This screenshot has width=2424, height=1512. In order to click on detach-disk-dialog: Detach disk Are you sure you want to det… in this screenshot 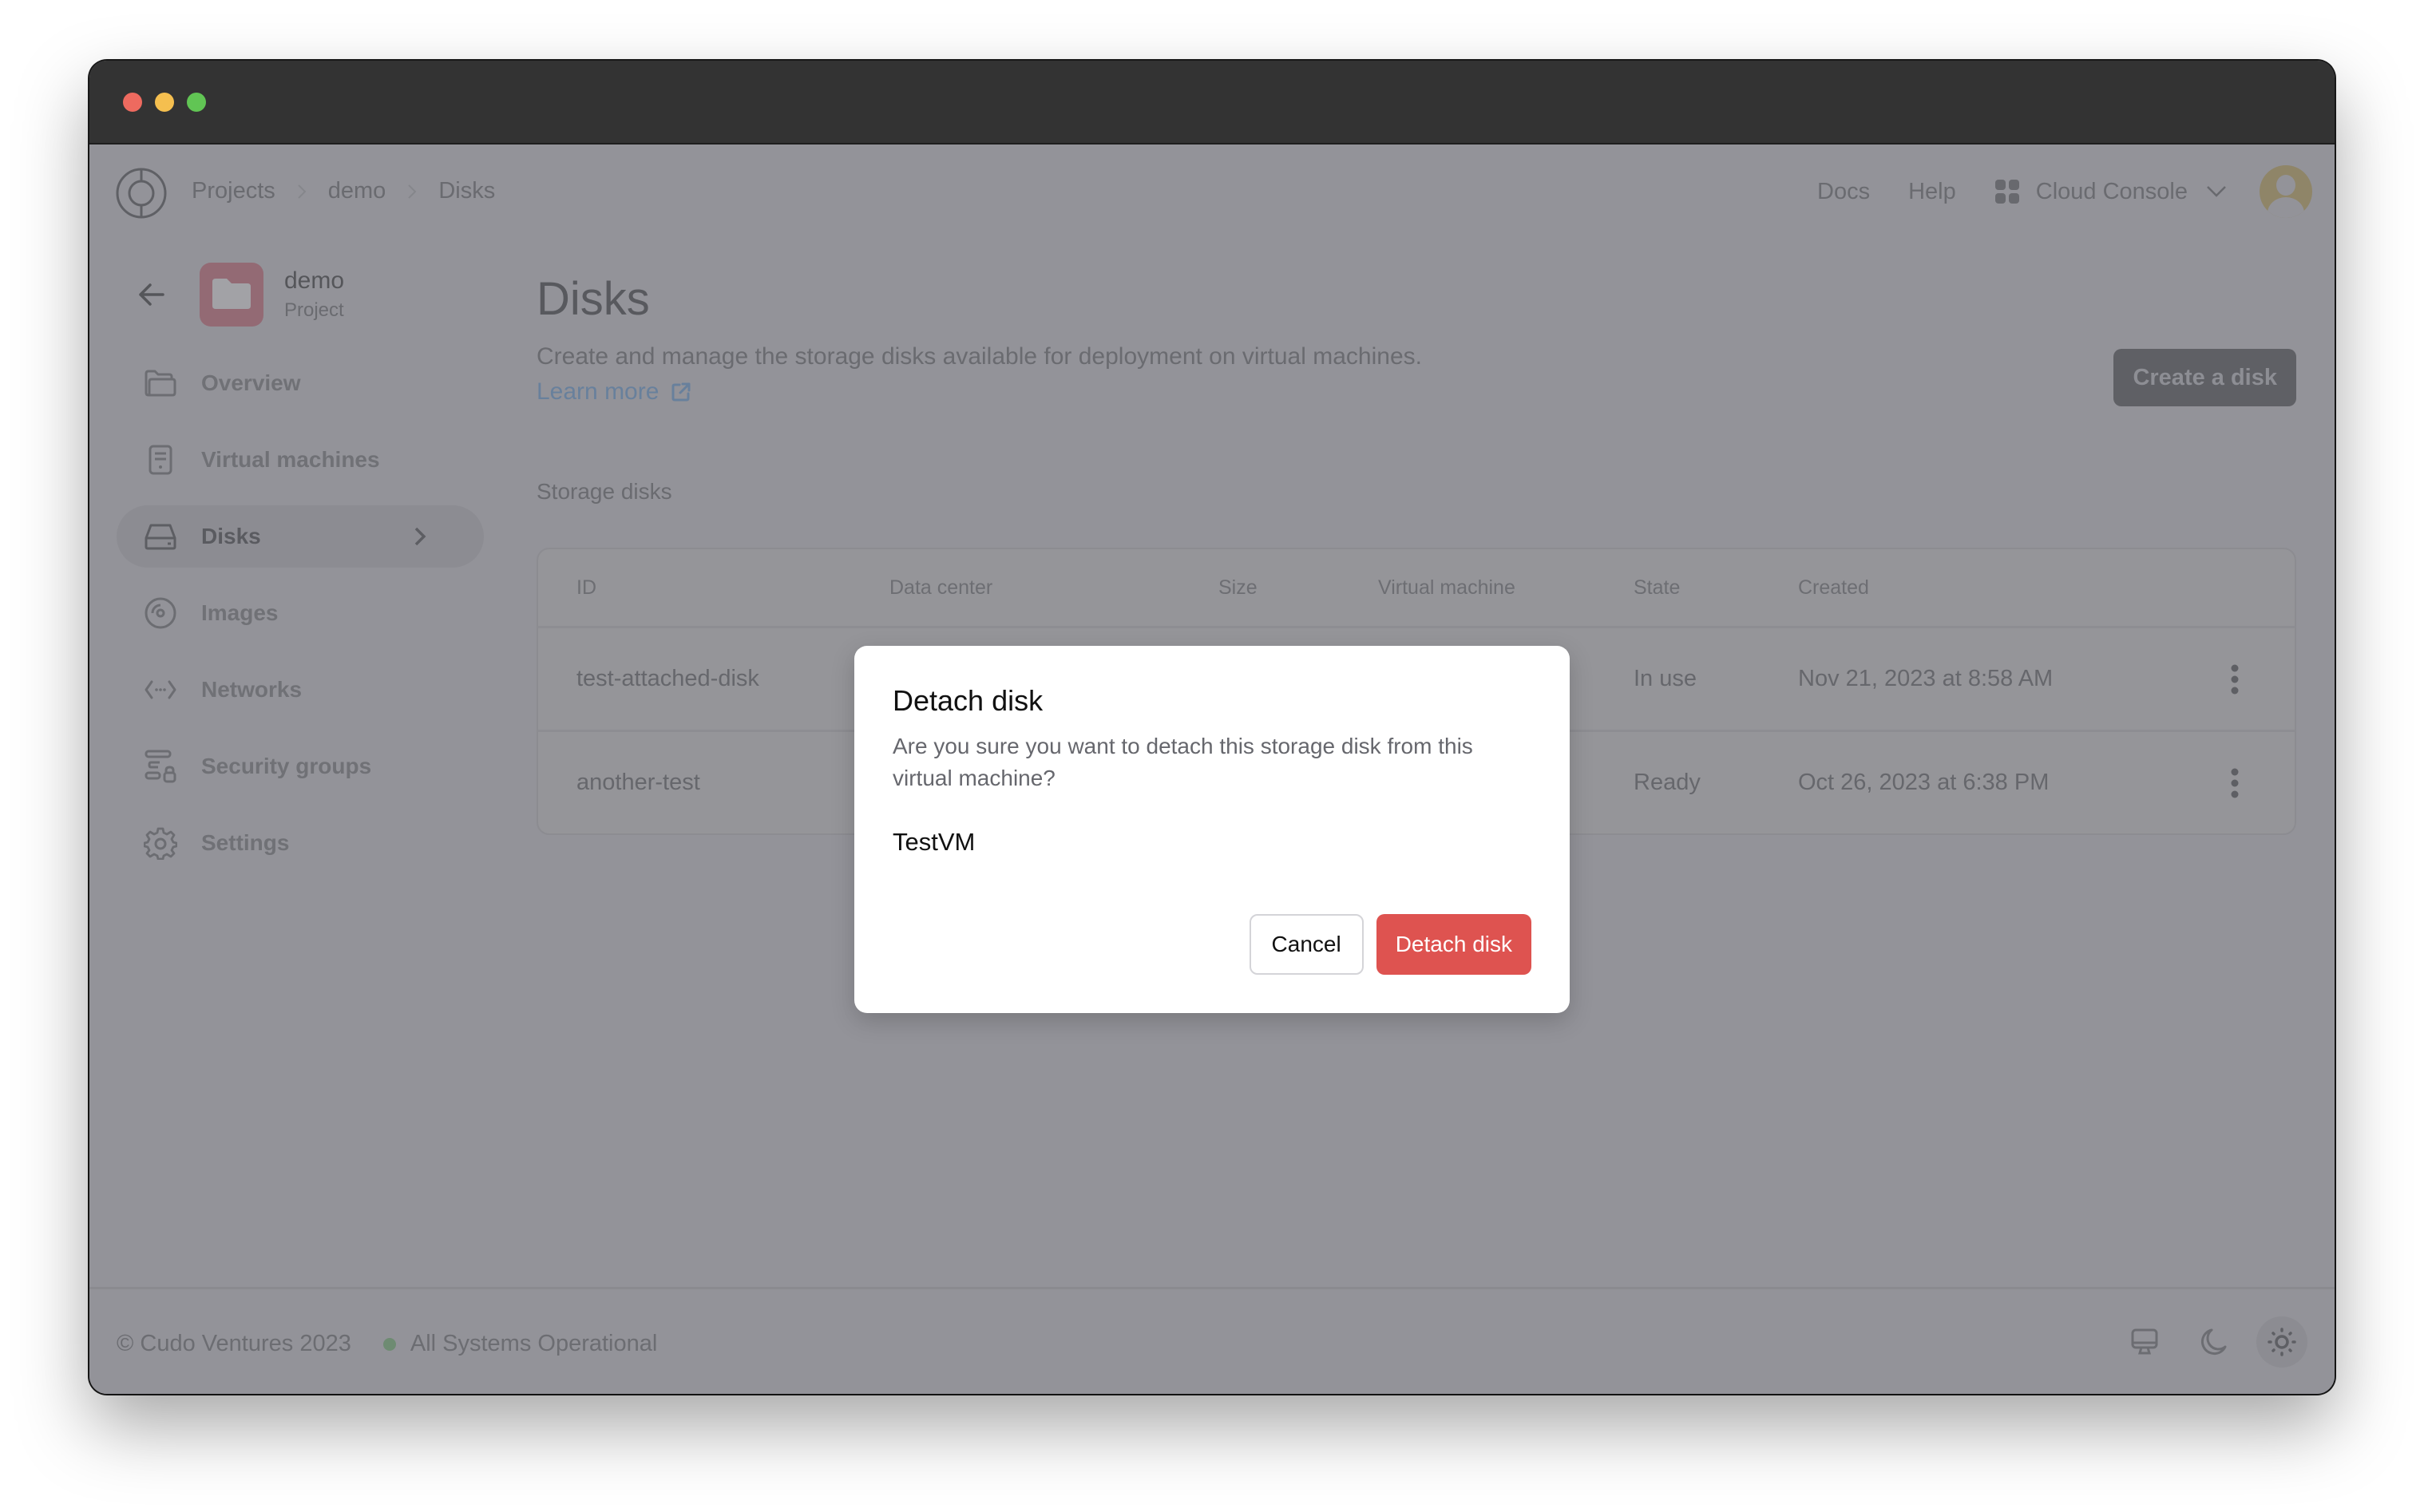, I will do `click(1212, 829)`.